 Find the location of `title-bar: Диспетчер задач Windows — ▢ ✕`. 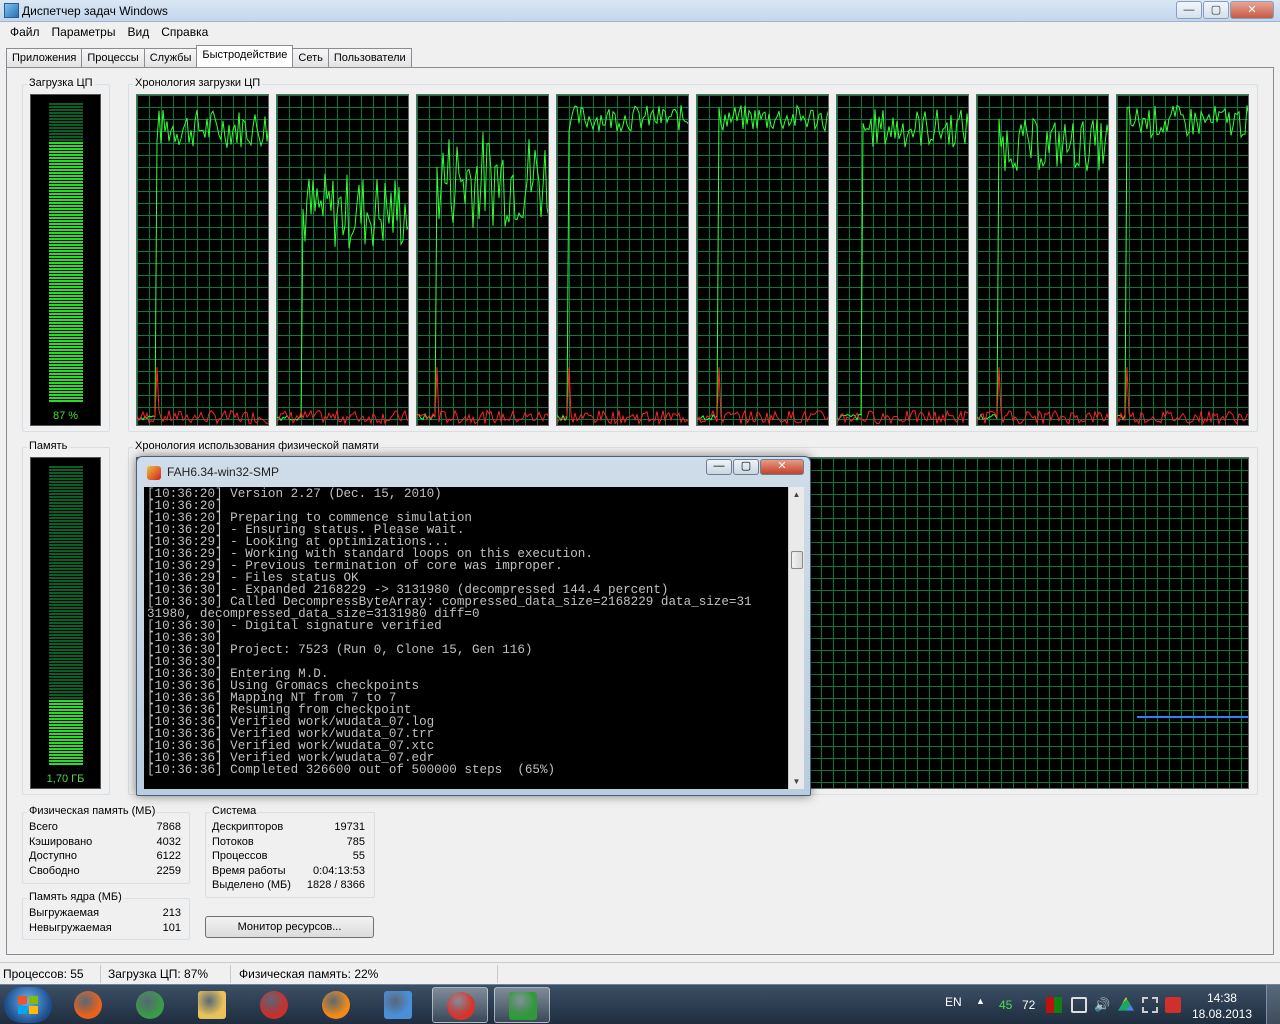

title-bar: Диспетчер задач Windows — ▢ ✕ is located at coordinates (640, 11).